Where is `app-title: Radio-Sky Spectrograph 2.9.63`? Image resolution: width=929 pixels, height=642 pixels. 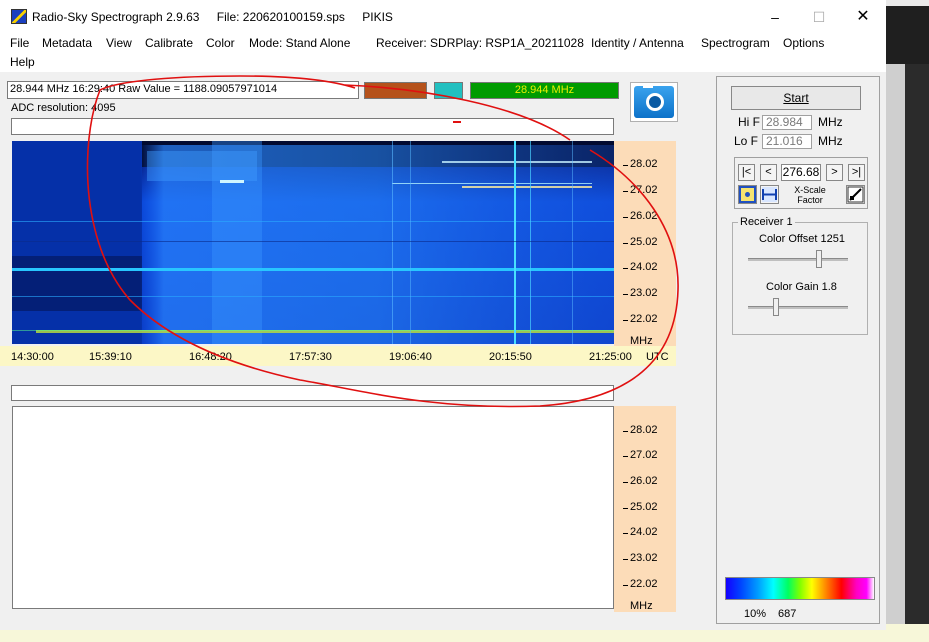
app-title: Radio-Sky Spectrograph 2.9.63 is located at coordinates (116, 17).